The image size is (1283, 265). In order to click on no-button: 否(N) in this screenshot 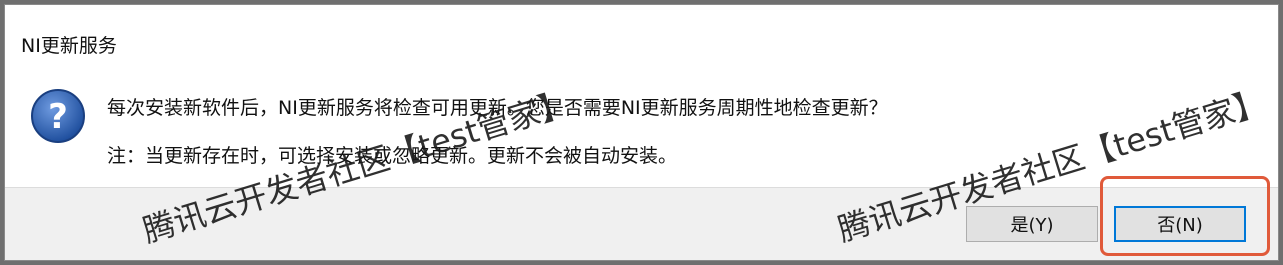, I will do `click(1180, 224)`.